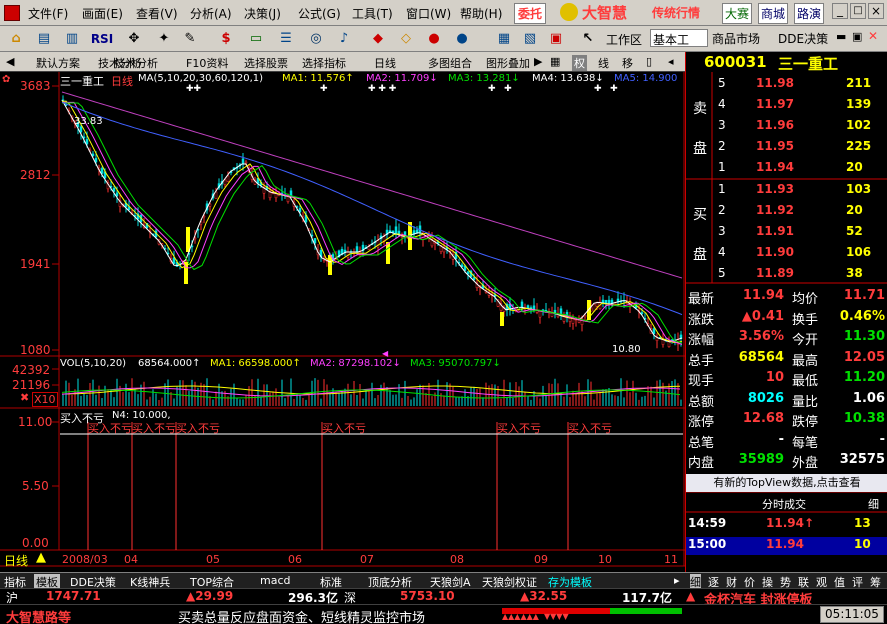 This screenshot has width=887, height=624. What do you see at coordinates (646, 78) in the screenshot?
I see `ma5-value: MA5: 14.900` at bounding box center [646, 78].